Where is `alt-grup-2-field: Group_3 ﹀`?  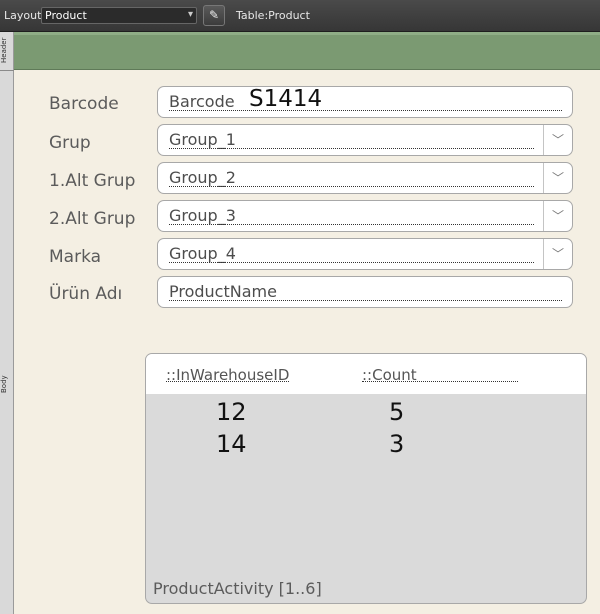 alt-grup-2-field: Group_3 ﹀ is located at coordinates (365, 216).